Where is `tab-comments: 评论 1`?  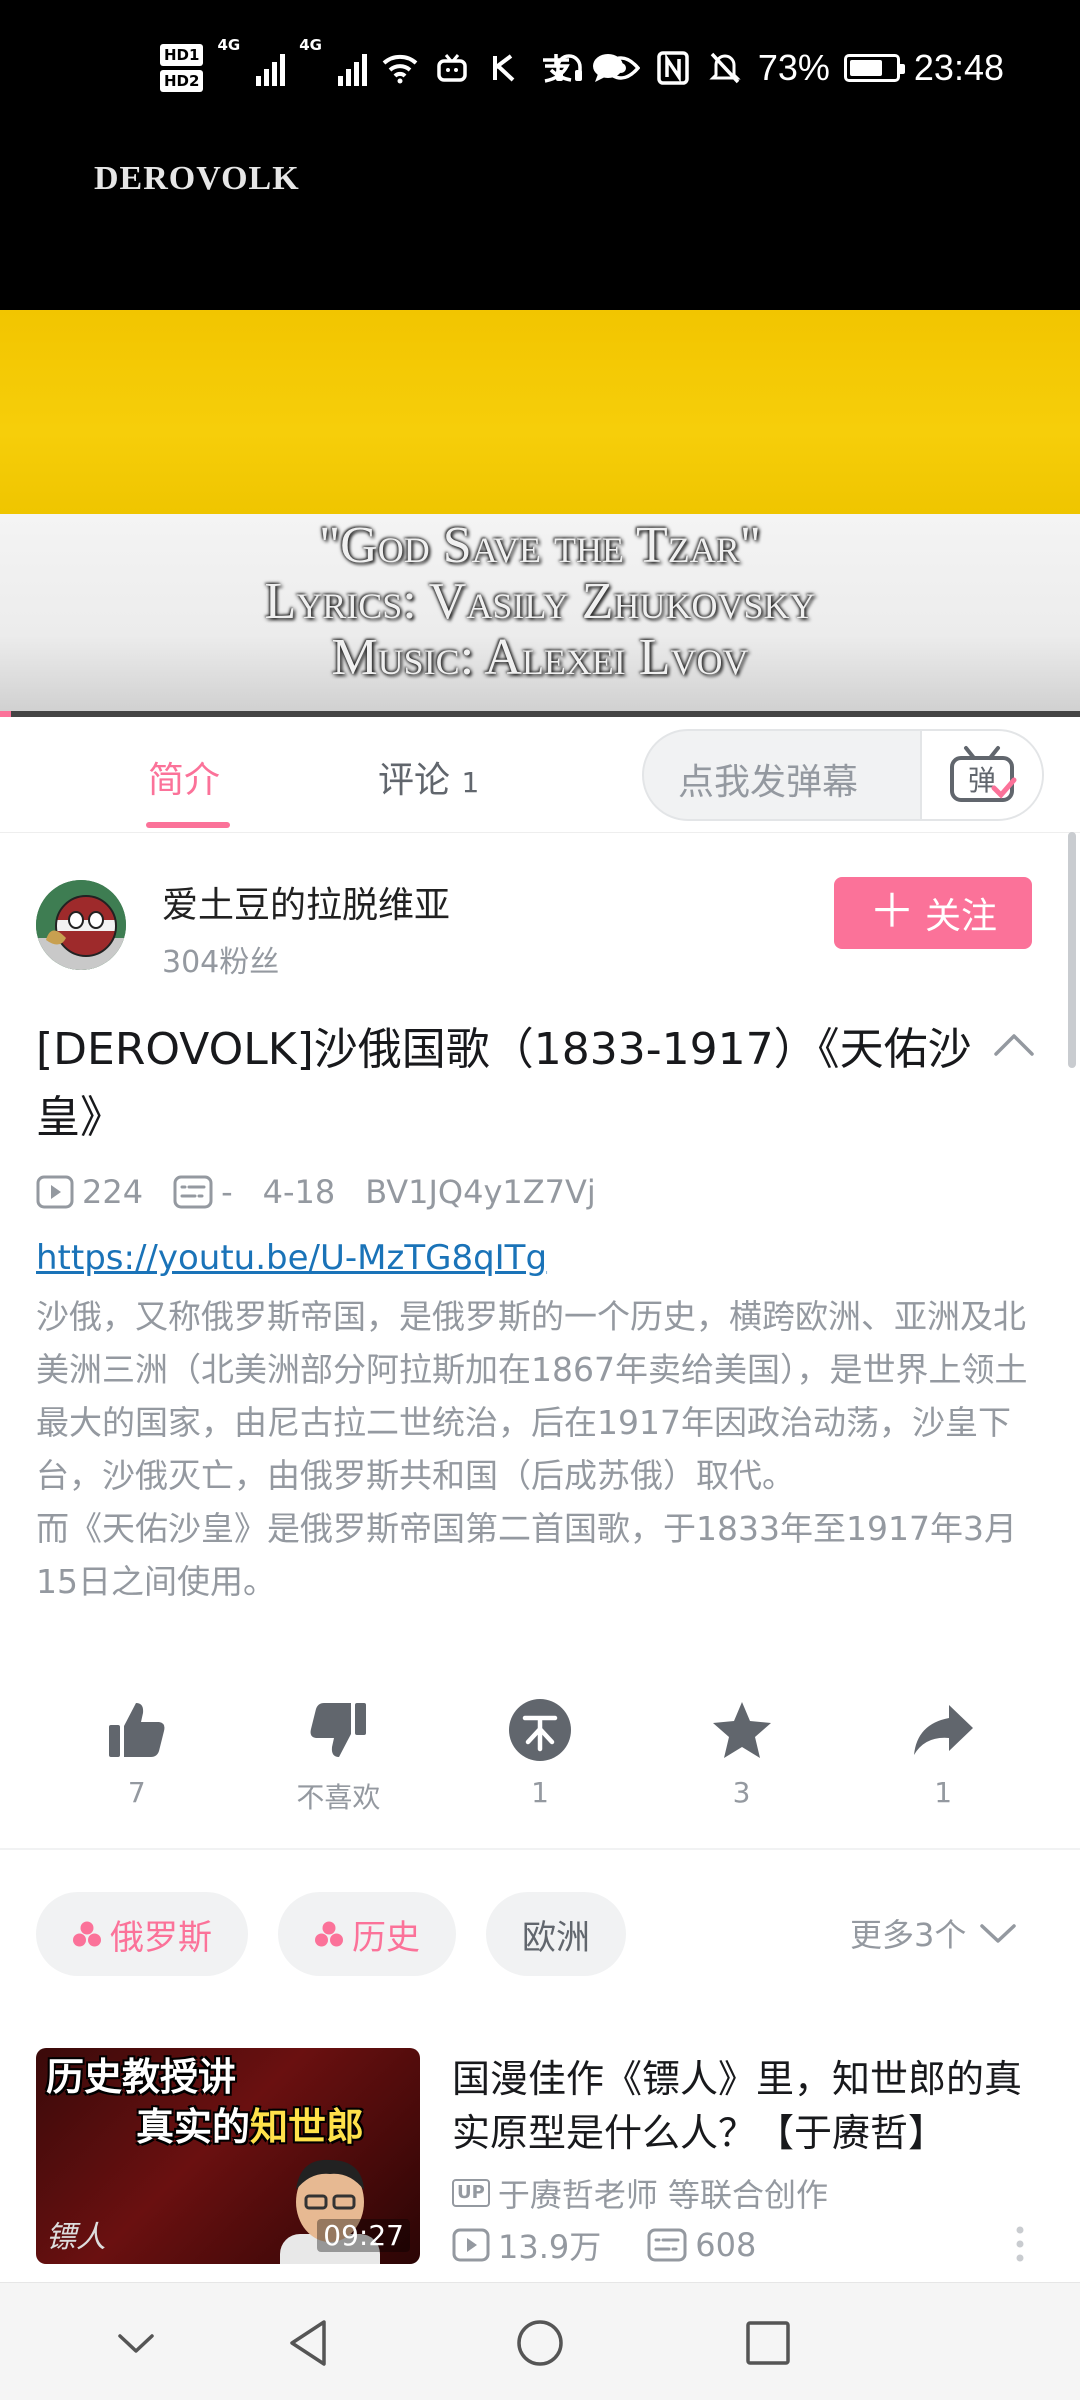
tab-comments: 评论 1 is located at coordinates (428, 777).